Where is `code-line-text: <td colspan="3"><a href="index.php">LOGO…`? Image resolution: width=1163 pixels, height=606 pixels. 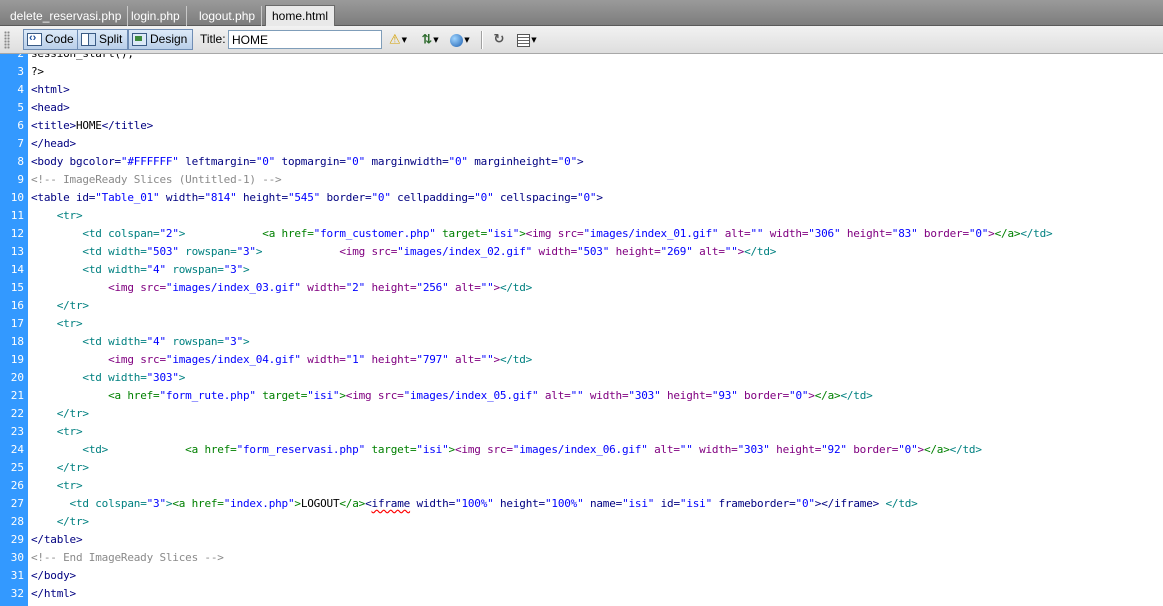
code-line-text: <td colspan="3"><a href="index.php">LOGO… is located at coordinates (493, 503).